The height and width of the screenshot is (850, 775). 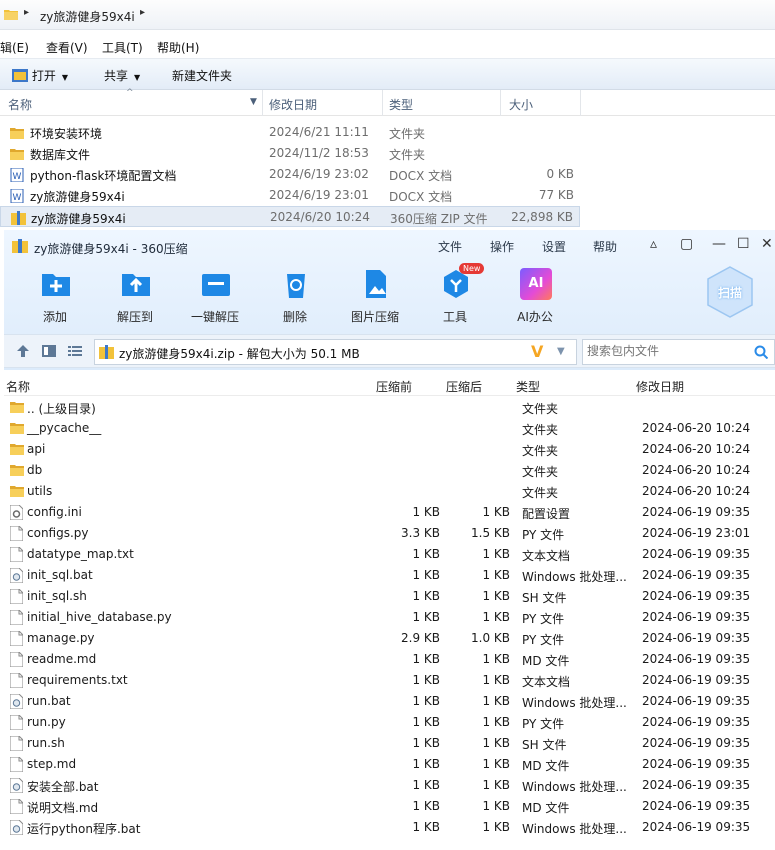 I want to click on ai-office-button: AI AI办公, so click(x=535, y=298).